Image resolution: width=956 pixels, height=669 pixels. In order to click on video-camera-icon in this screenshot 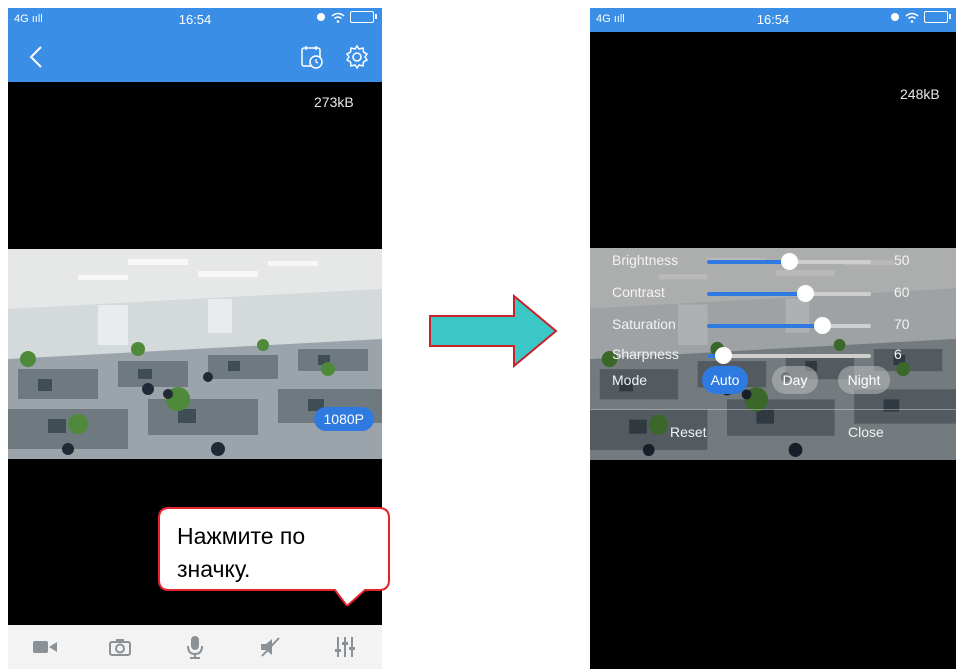, I will do `click(45, 647)`.